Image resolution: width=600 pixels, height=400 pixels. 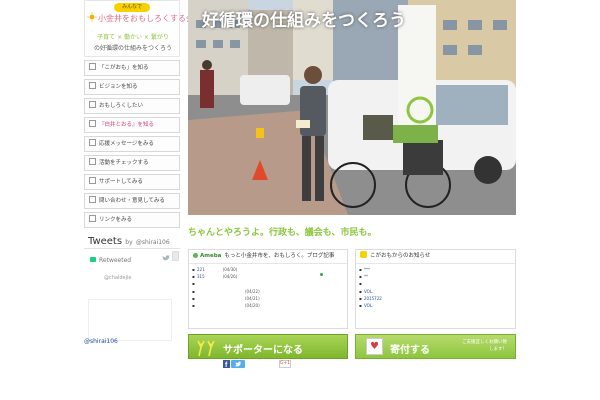 What do you see at coordinates (268, 305) in the screenshot?
I see `list-item: (04/20)` at bounding box center [268, 305].